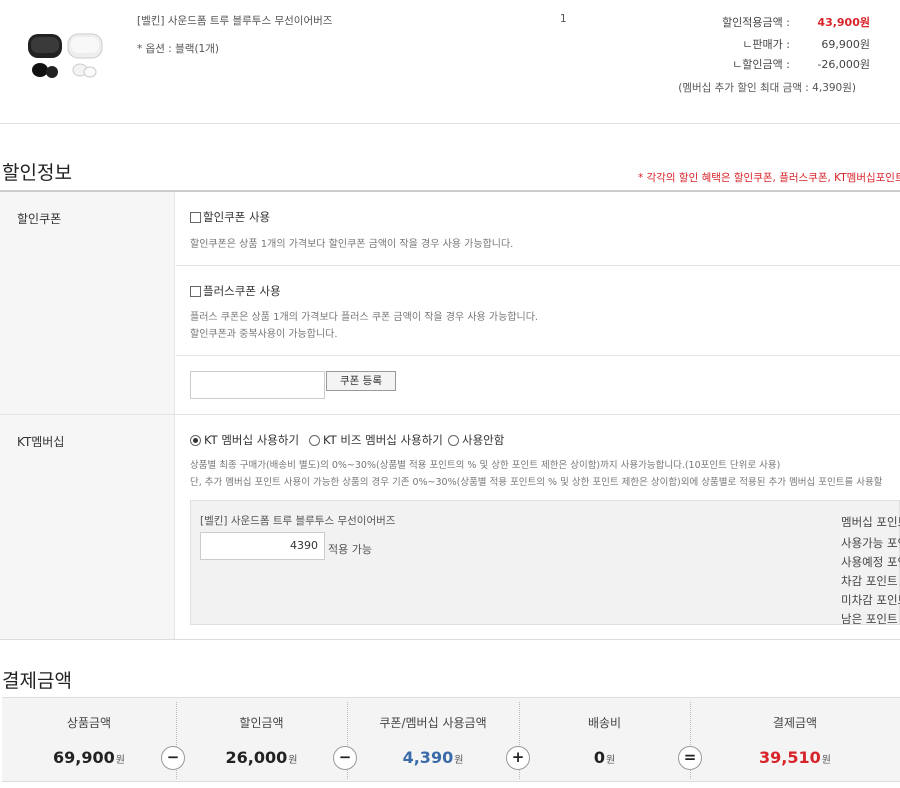  What do you see at coordinates (89, 723) in the screenshot?
I see `product-amount-label: 상품금액` at bounding box center [89, 723].